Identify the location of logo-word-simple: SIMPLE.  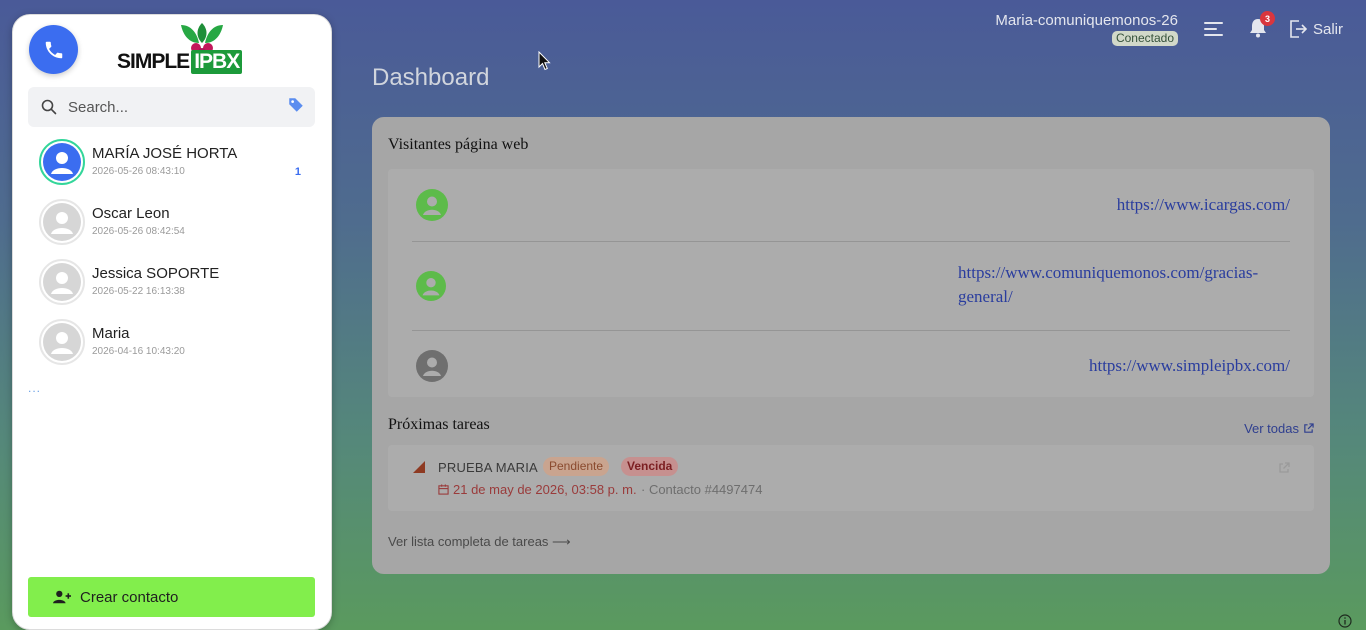
(153, 61).